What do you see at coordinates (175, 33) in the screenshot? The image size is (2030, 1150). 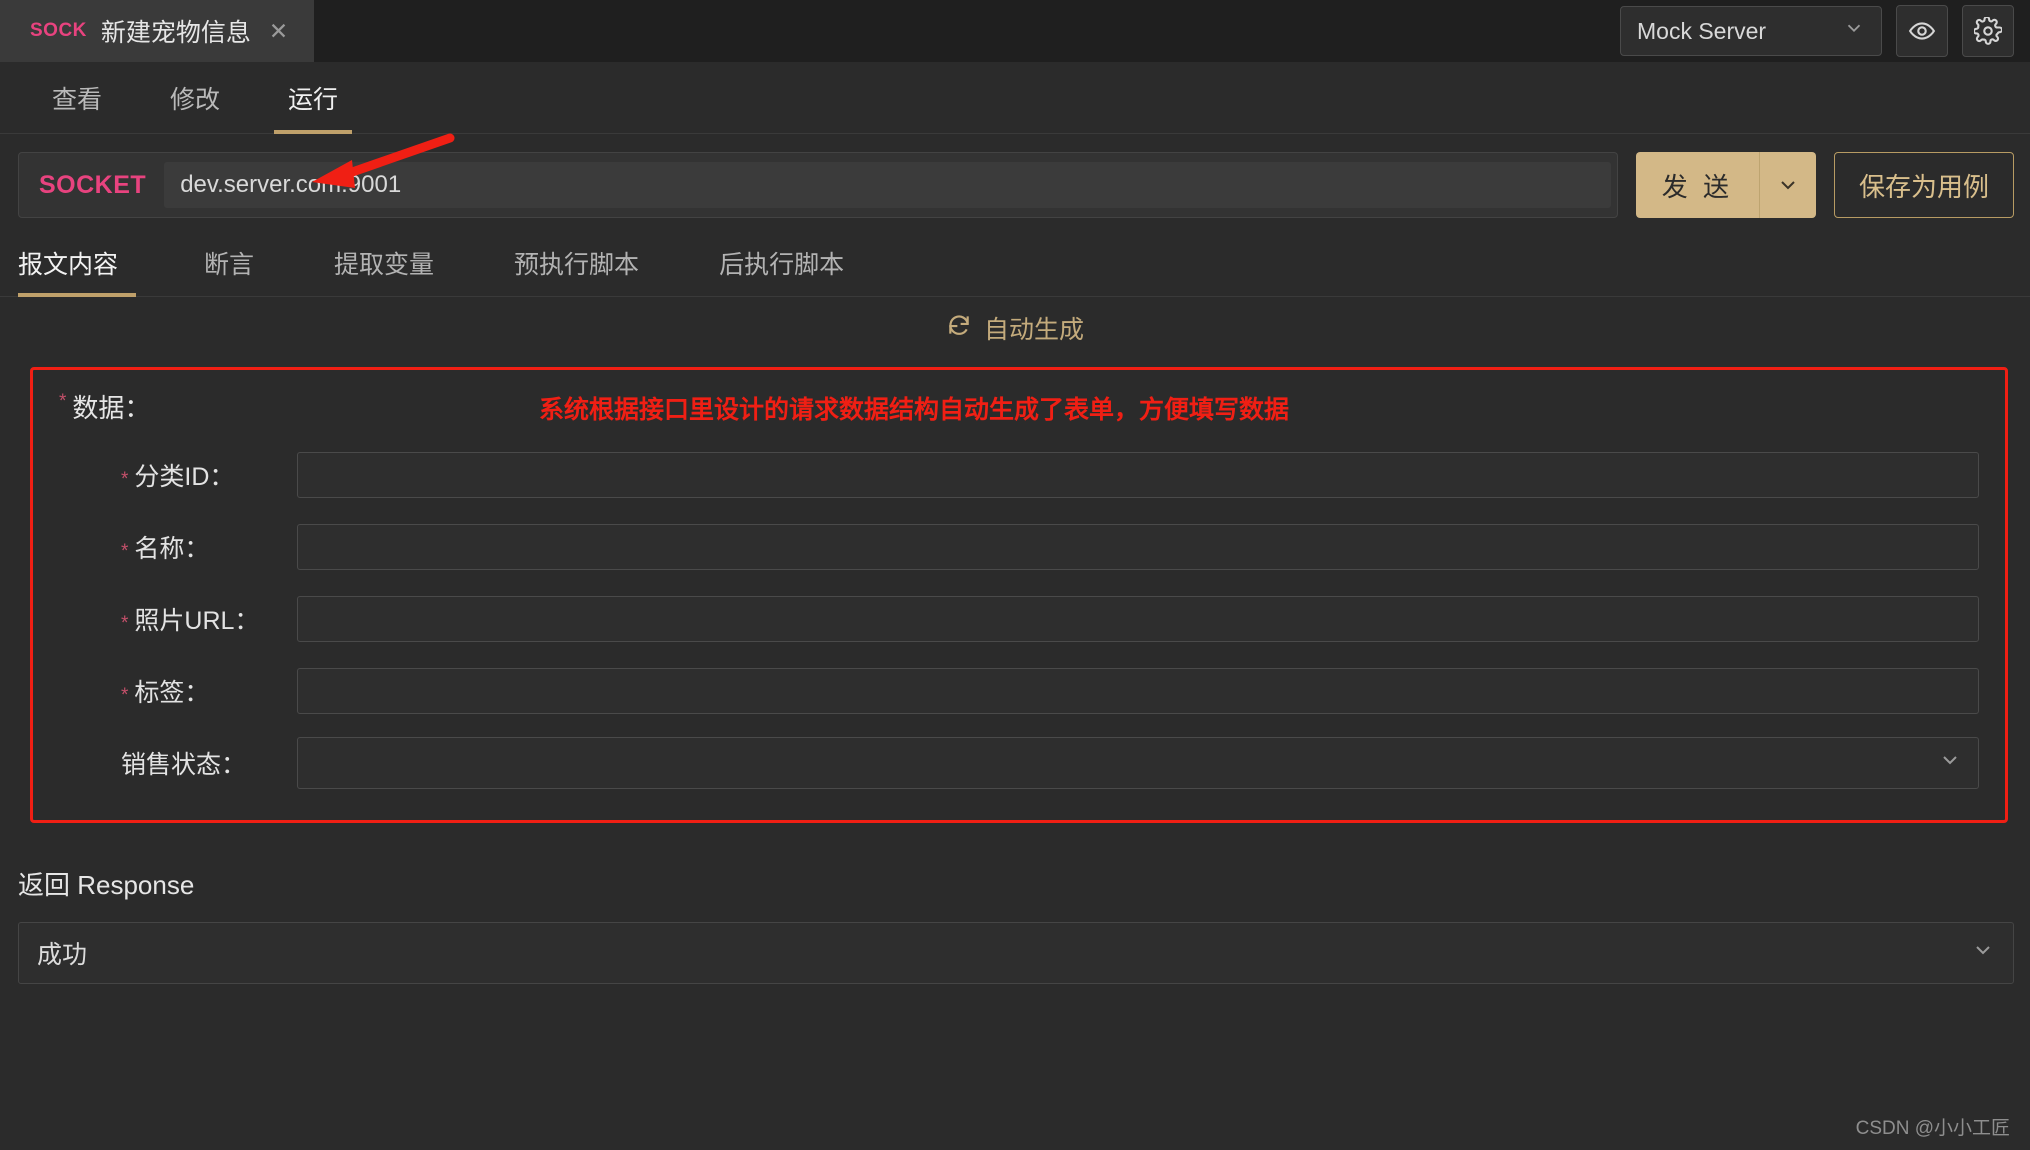 I see `tab-title: 新建宠物信息` at bounding box center [175, 33].